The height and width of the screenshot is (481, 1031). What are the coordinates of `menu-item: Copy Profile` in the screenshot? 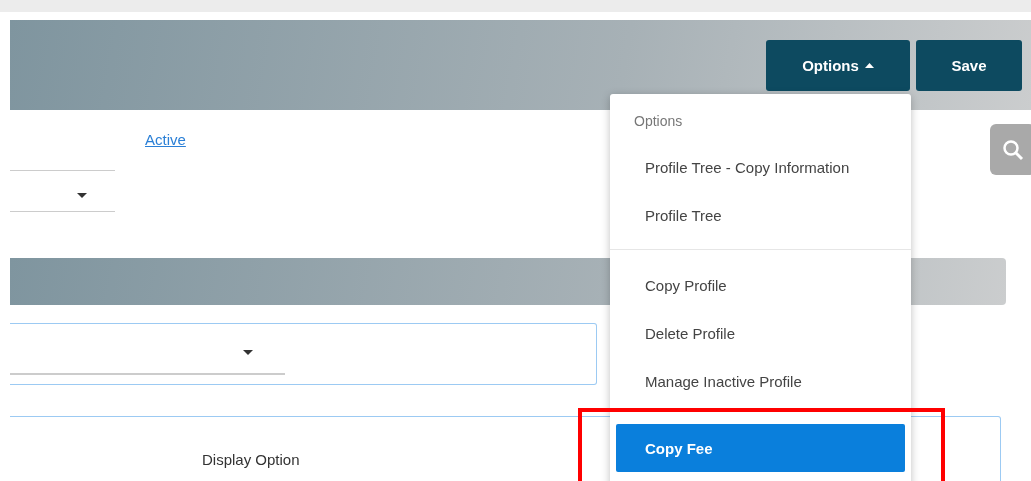 It's located at (760, 285).